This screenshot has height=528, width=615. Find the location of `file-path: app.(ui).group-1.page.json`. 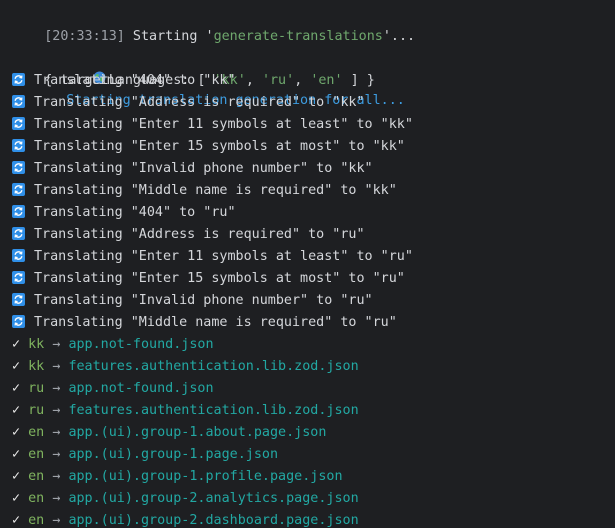

file-path: app.(ui).group-1.page.json is located at coordinates (173, 454).